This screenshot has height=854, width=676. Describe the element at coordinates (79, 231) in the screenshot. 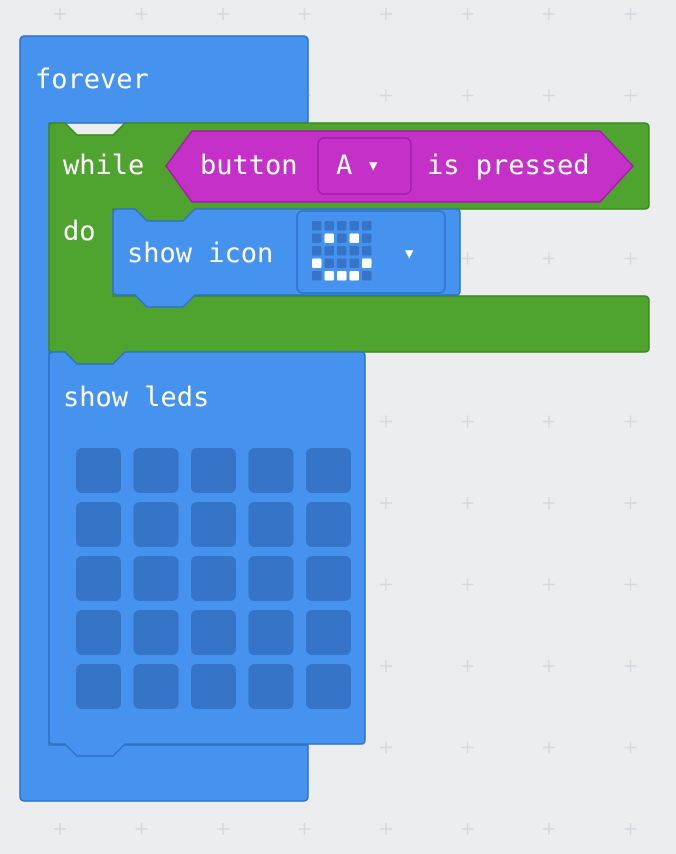

I see `do-label: do` at that location.